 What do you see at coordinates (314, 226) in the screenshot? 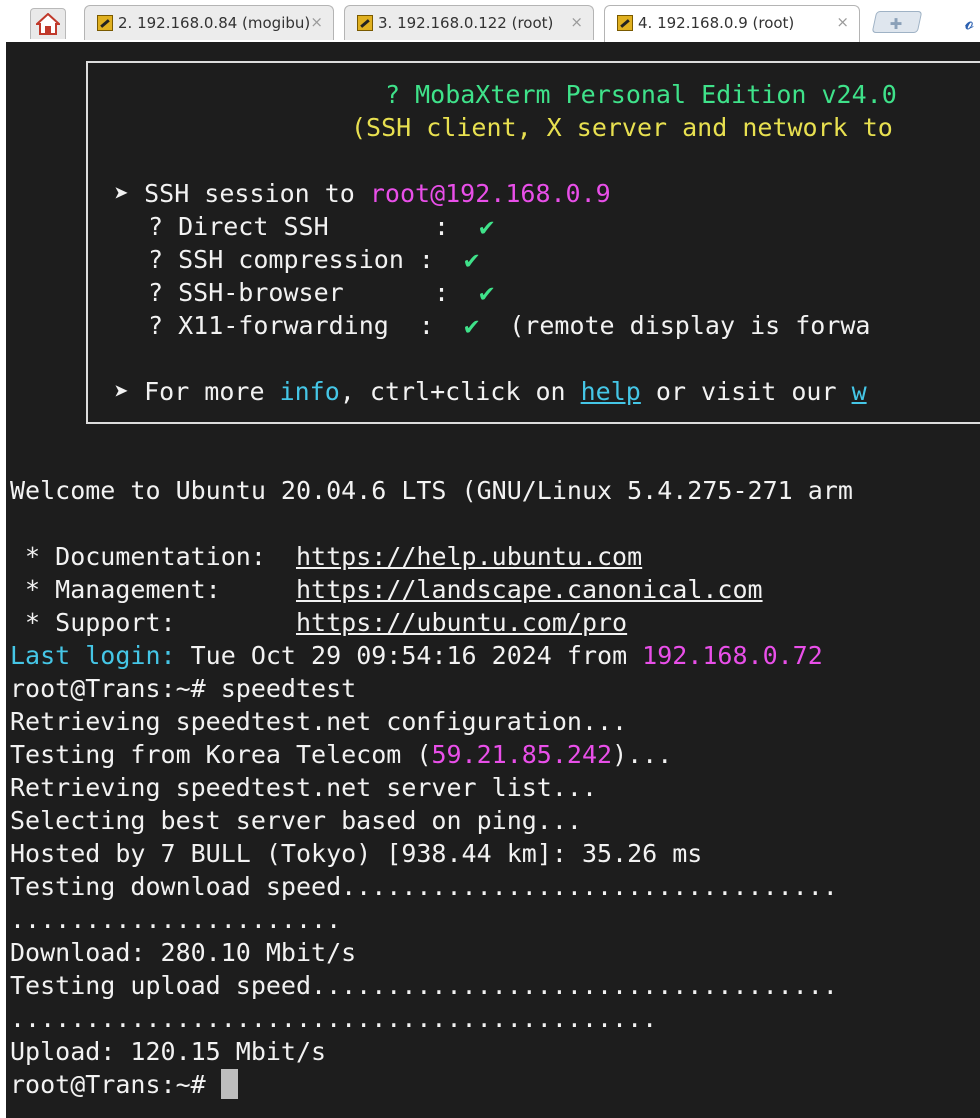
I see `row-label: ? Direct SSH :` at bounding box center [314, 226].